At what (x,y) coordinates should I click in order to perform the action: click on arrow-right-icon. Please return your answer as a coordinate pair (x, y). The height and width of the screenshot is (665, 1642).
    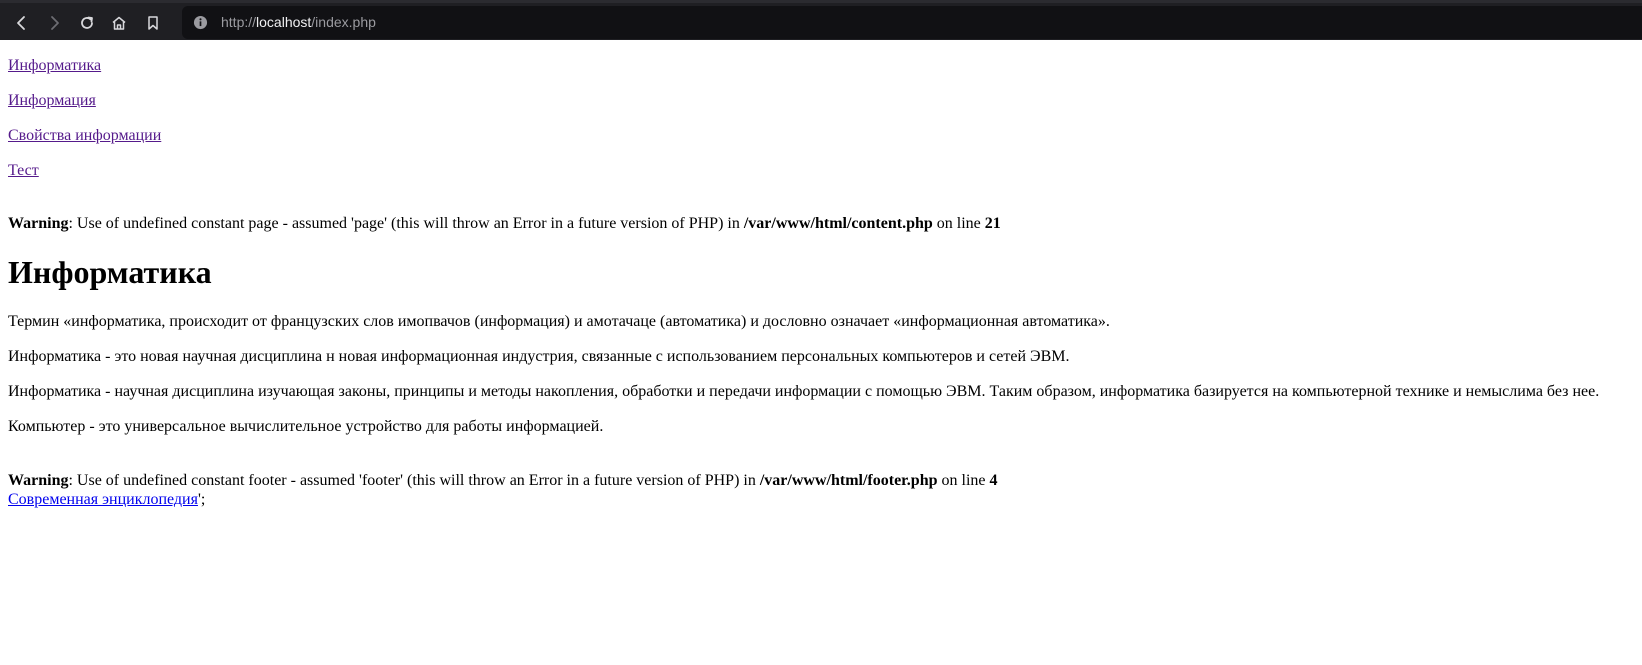
    Looking at the image, I should click on (55, 23).